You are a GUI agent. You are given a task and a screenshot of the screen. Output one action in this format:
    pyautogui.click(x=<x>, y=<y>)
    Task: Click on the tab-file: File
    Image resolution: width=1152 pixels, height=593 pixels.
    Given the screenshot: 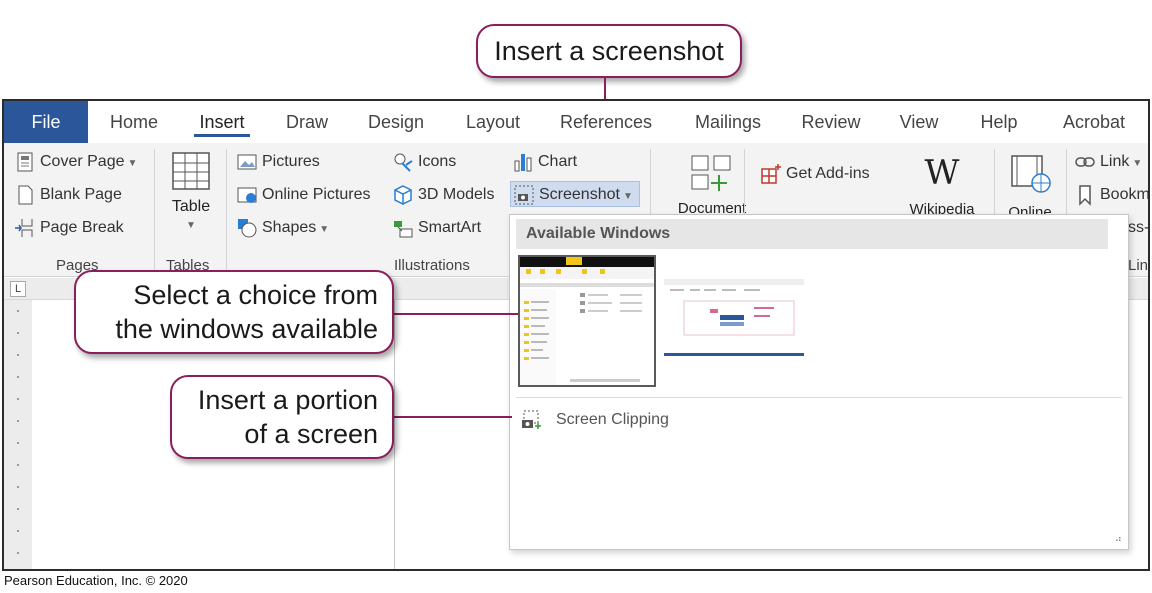 What is the action you would take?
    pyautogui.click(x=46, y=122)
    